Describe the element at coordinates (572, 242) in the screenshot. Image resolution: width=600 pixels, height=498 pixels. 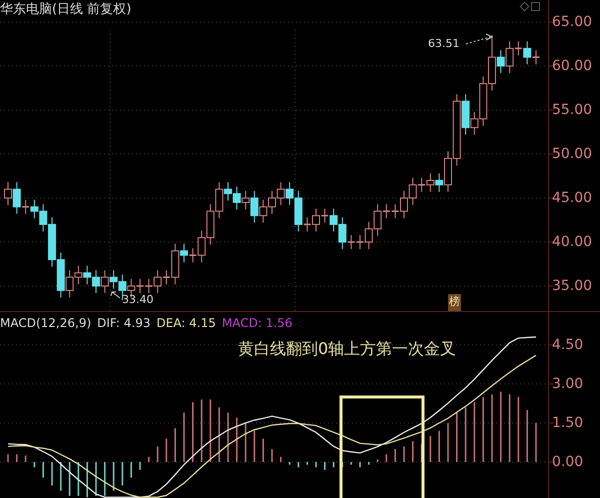
I see `axis-label: 40.00` at that location.